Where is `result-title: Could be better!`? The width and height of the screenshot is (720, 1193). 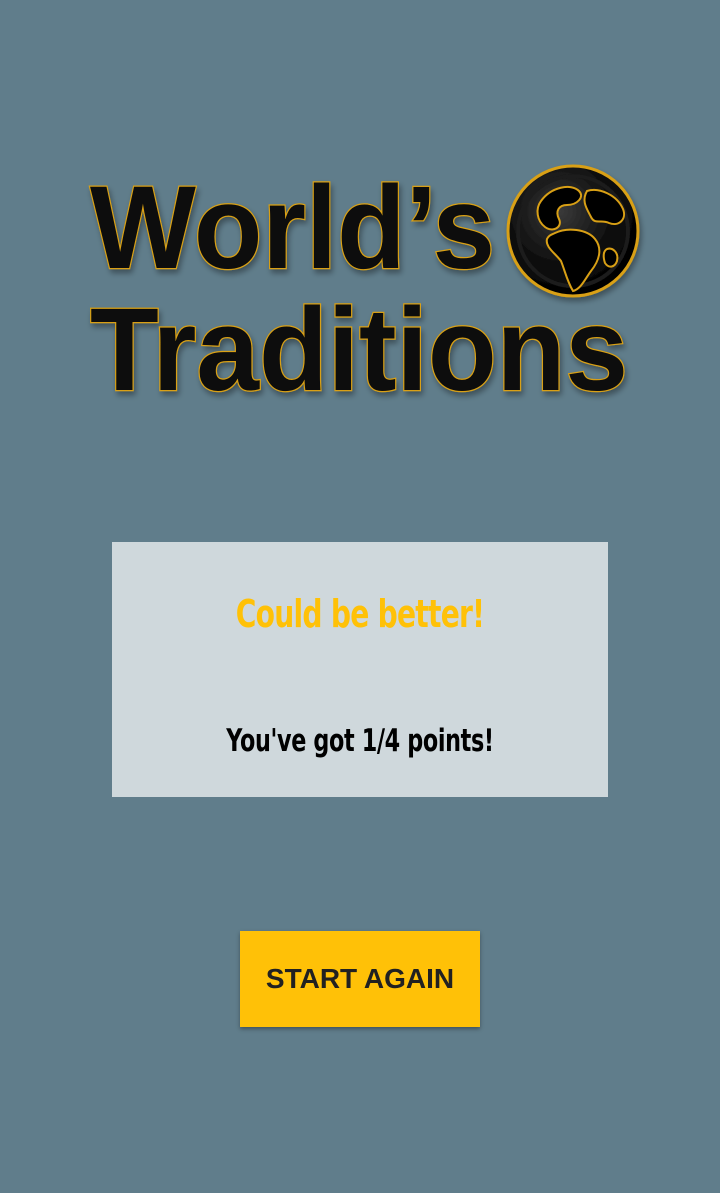 result-title: Could be better! is located at coordinates (360, 614).